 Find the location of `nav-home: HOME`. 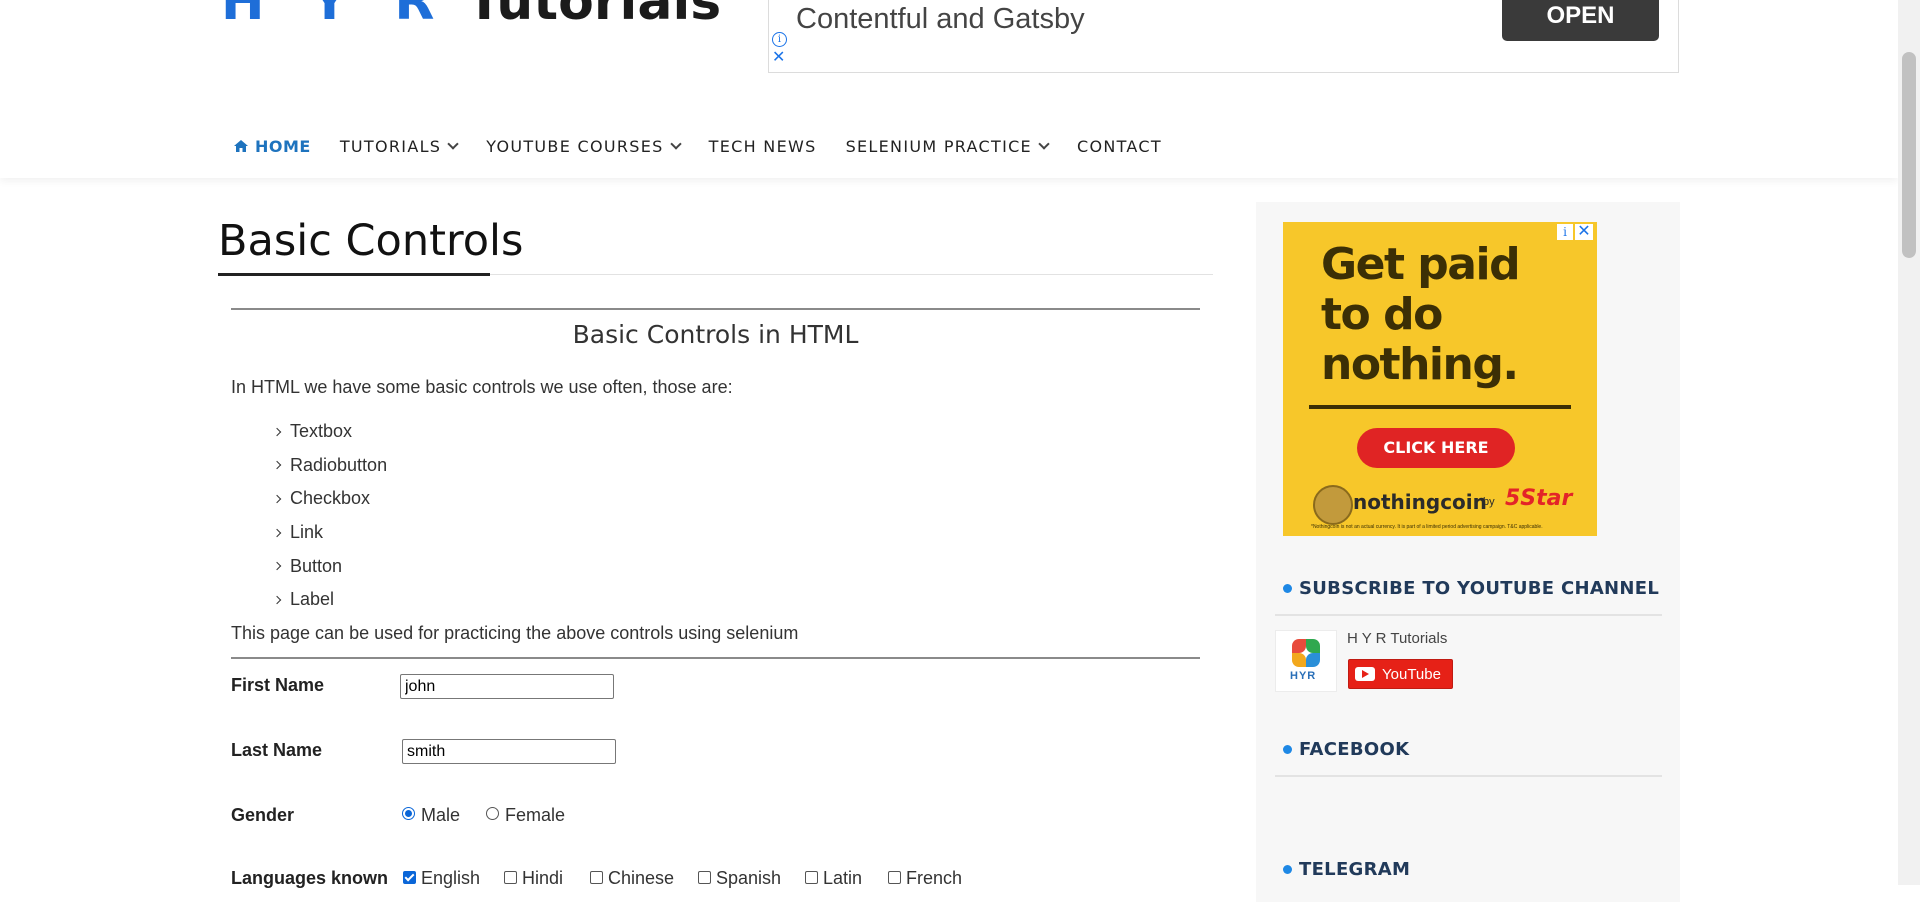

nav-home: HOME is located at coordinates (272, 146).